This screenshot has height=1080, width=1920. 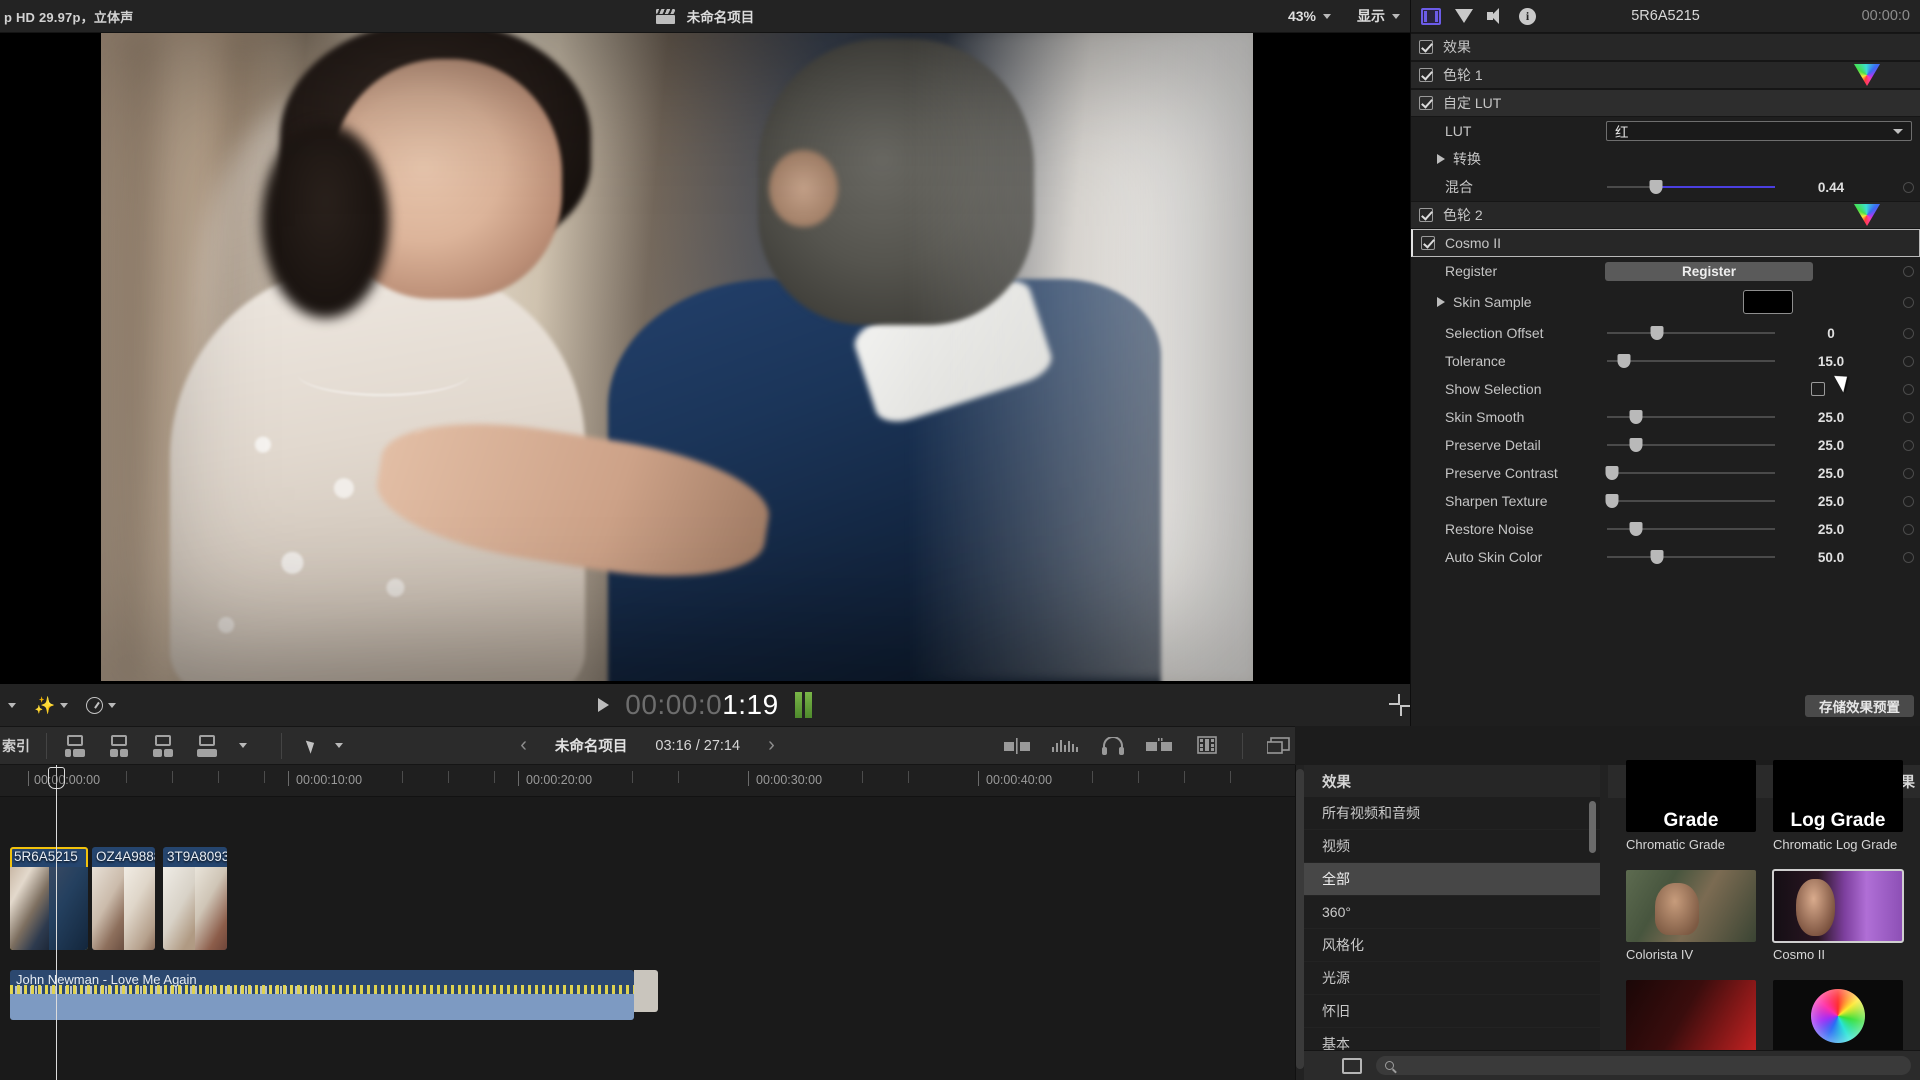 I want to click on fx-category-stylize: 风格化, so click(x=1452, y=945).